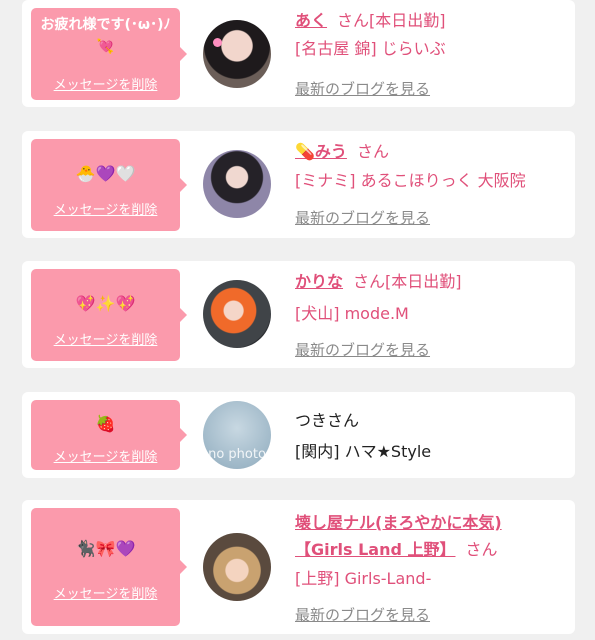  What do you see at coordinates (105, 36) in the screenshot?
I see `message-text: お疲れ様です(･ω･)ﾉ💘` at bounding box center [105, 36].